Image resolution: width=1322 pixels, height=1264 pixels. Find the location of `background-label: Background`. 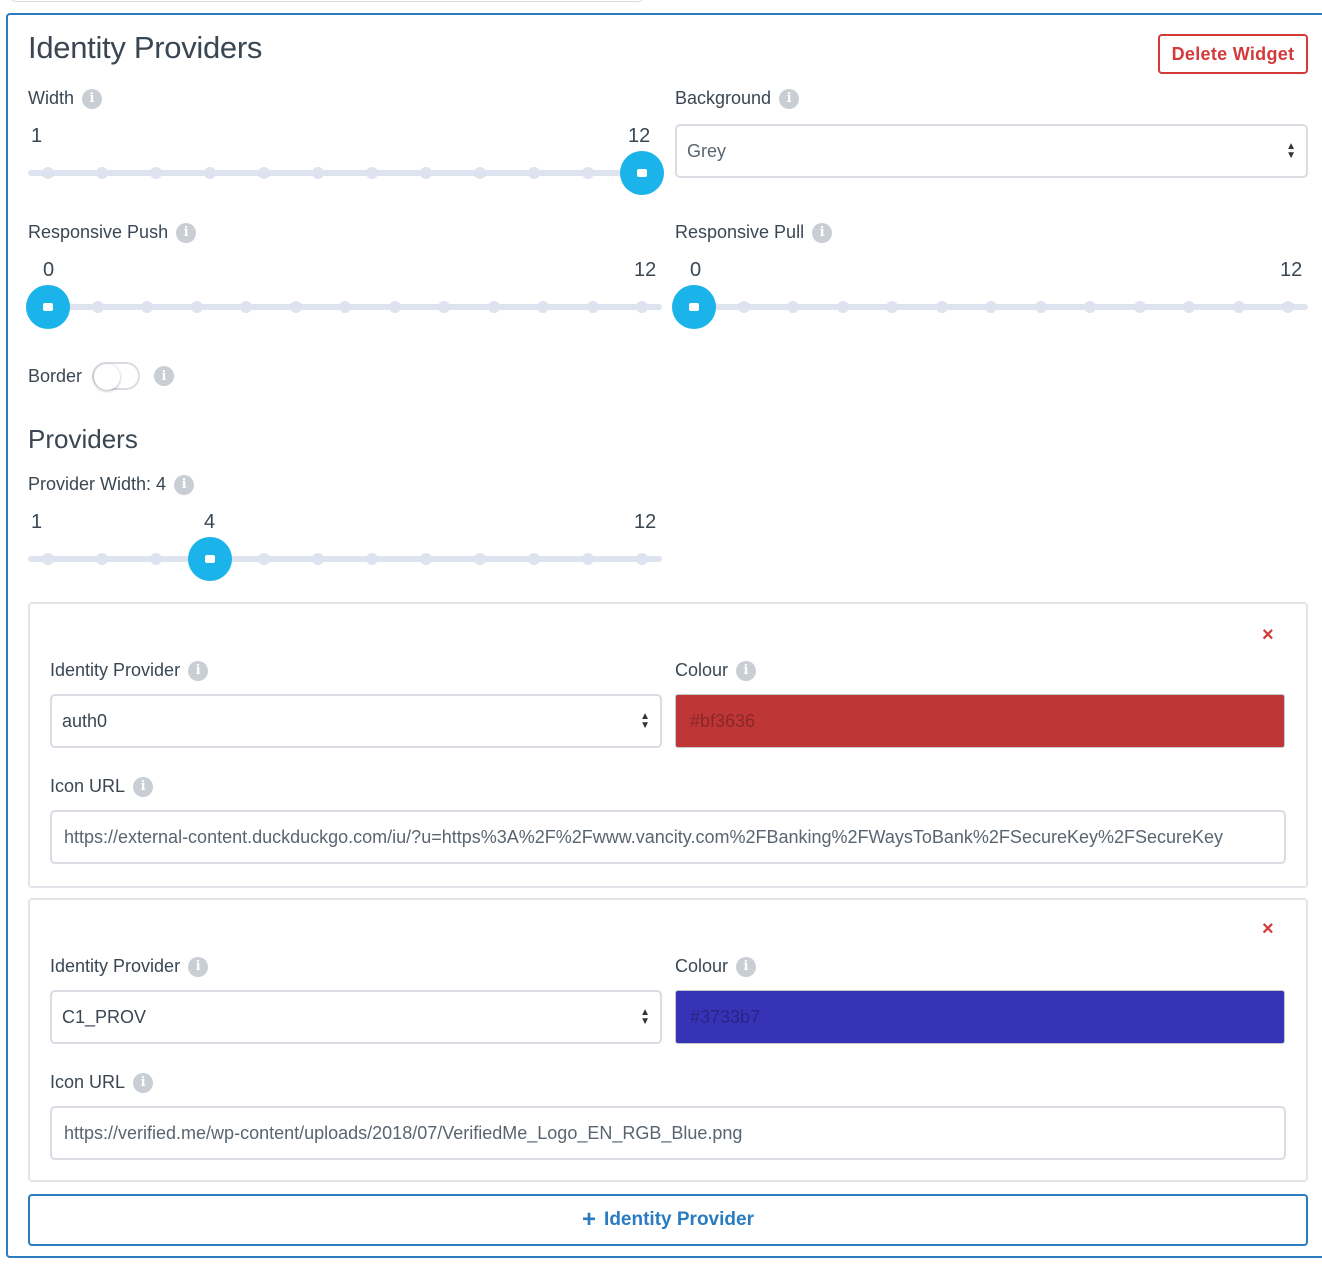

background-label: Background is located at coordinates (723, 98).